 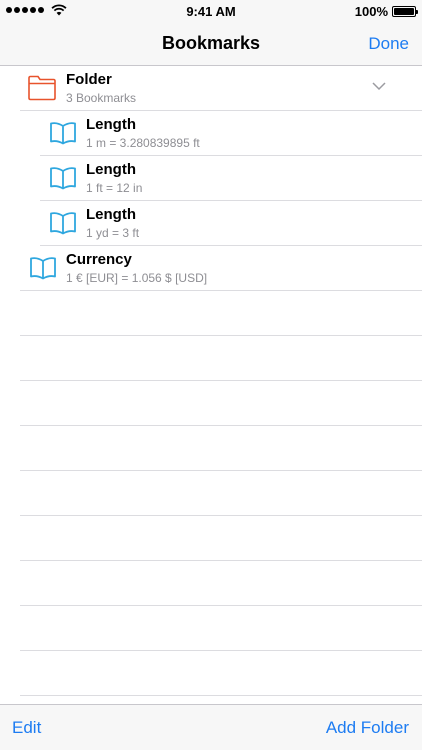 I want to click on bookmark-subtitle: 1 m = 3.280839895 ft, so click(x=143, y=143).